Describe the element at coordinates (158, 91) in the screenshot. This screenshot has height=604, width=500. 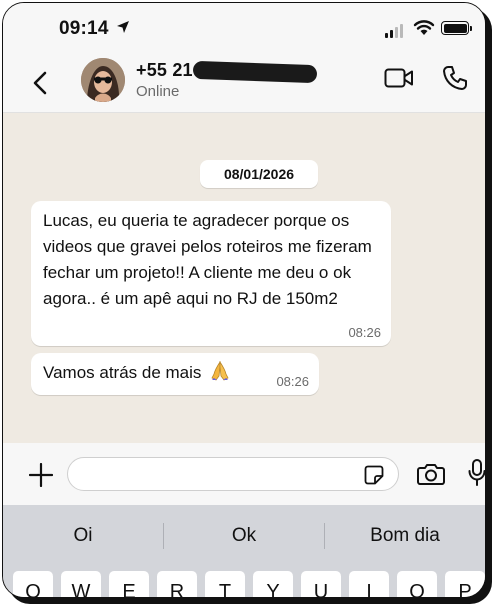
I see `contact-status: Online` at that location.